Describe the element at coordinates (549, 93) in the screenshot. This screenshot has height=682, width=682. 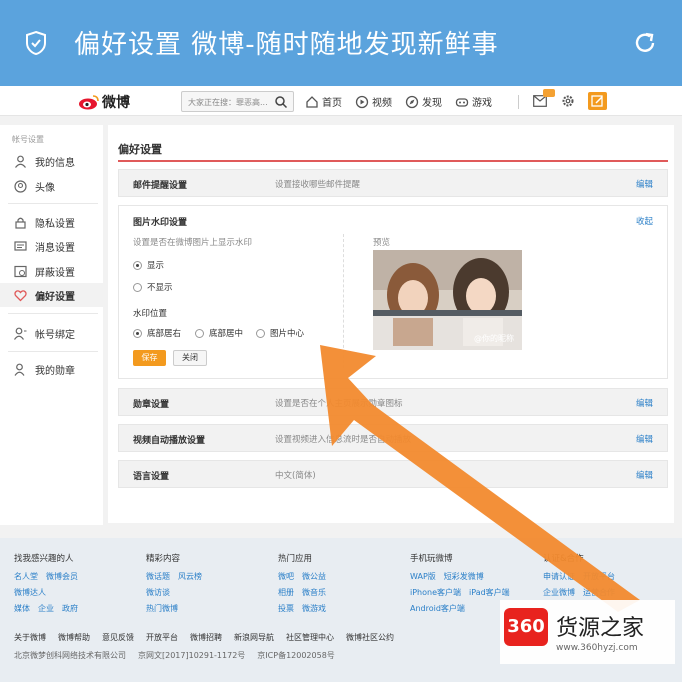
I see `mail-badge` at that location.